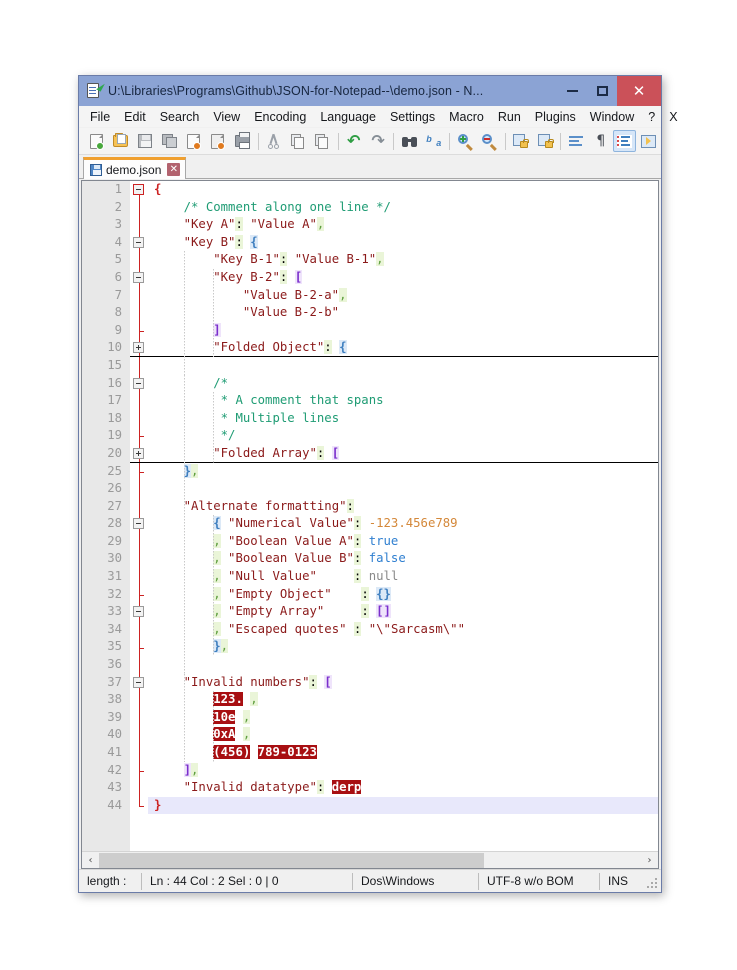 The width and height of the screenshot is (737, 970). What do you see at coordinates (174, 169) in the screenshot?
I see `tab-close-icon: ✕` at bounding box center [174, 169].